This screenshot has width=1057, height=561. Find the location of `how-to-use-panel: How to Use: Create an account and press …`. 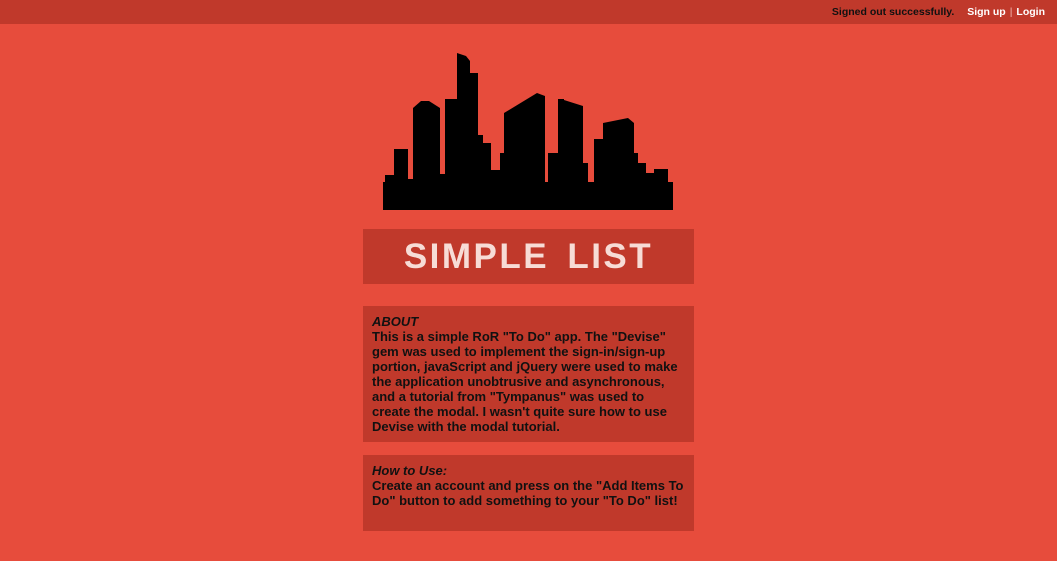

how-to-use-panel: How to Use: Create an account and press … is located at coordinates (528, 493).